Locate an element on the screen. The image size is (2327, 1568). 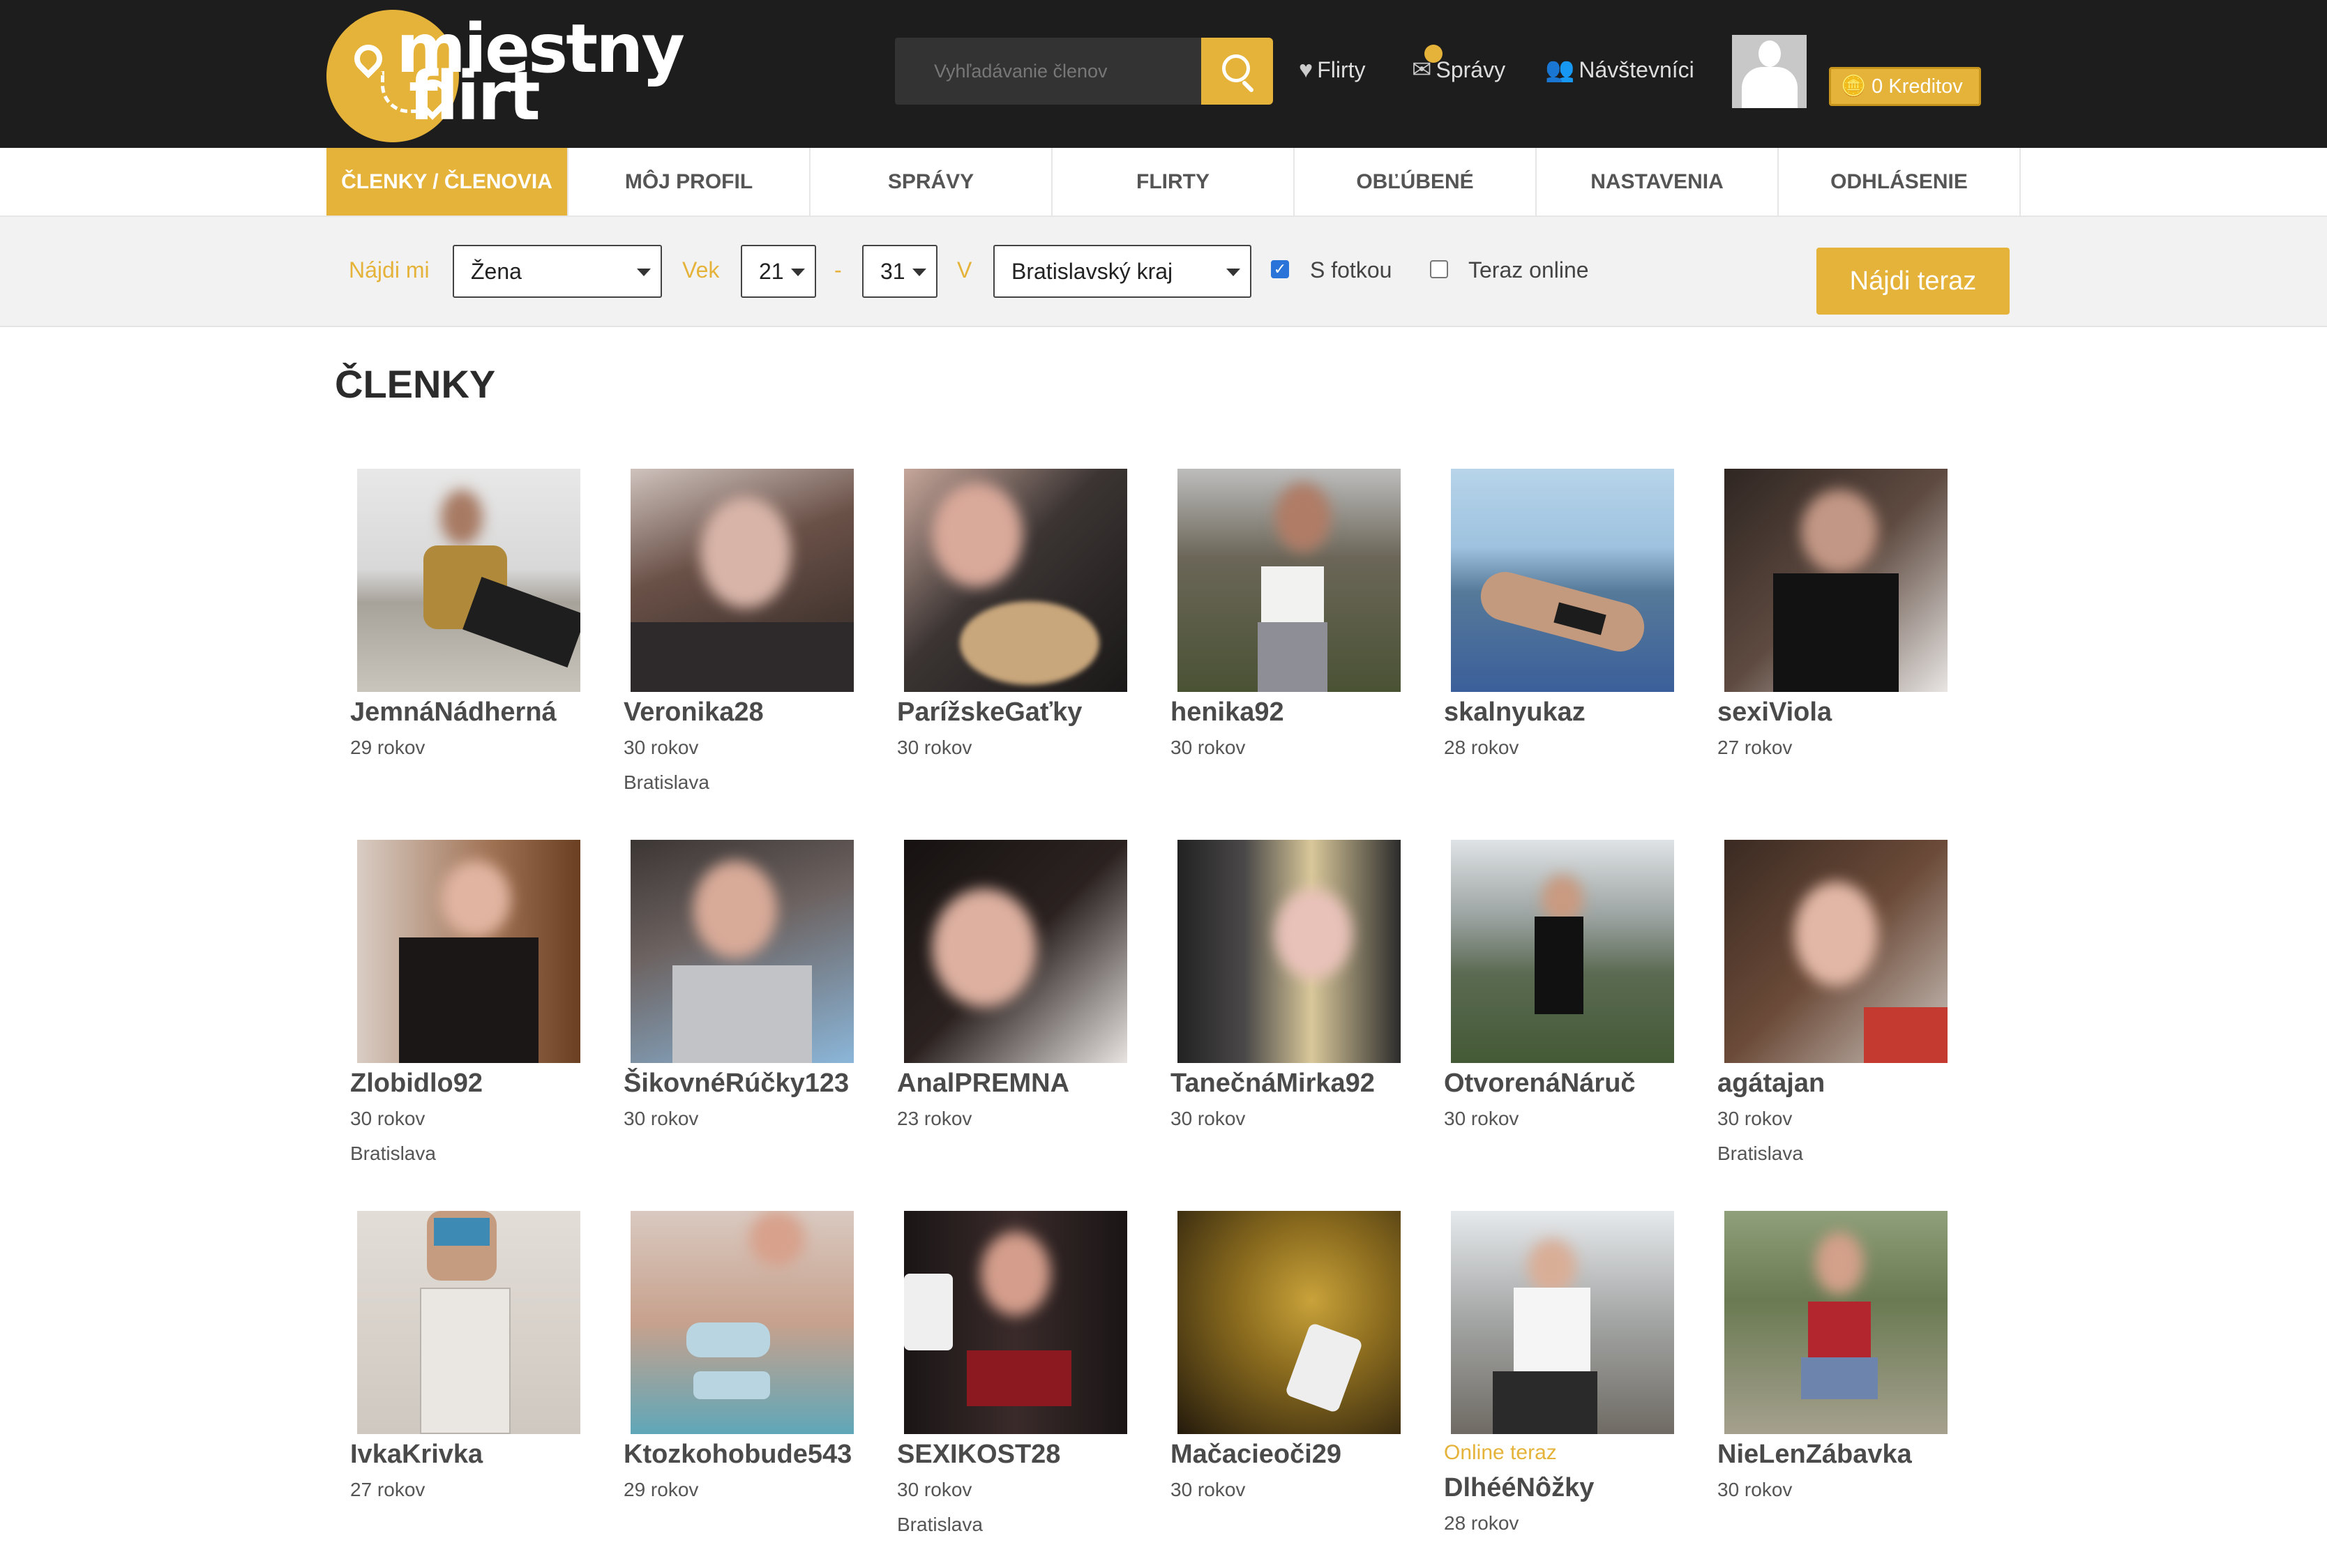
tab-settings: NASTAVENIA is located at coordinates (1658, 182).